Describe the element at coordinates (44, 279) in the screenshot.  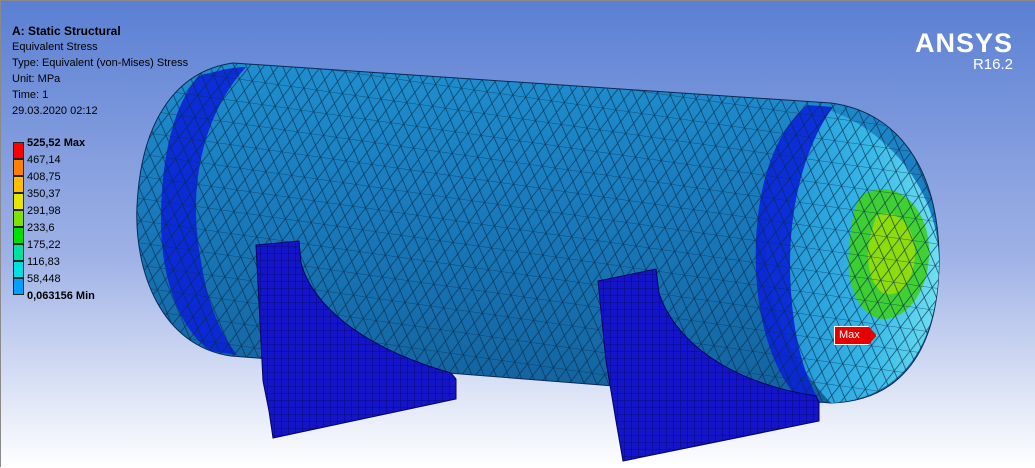
I see `legend-label: 58,448` at that location.